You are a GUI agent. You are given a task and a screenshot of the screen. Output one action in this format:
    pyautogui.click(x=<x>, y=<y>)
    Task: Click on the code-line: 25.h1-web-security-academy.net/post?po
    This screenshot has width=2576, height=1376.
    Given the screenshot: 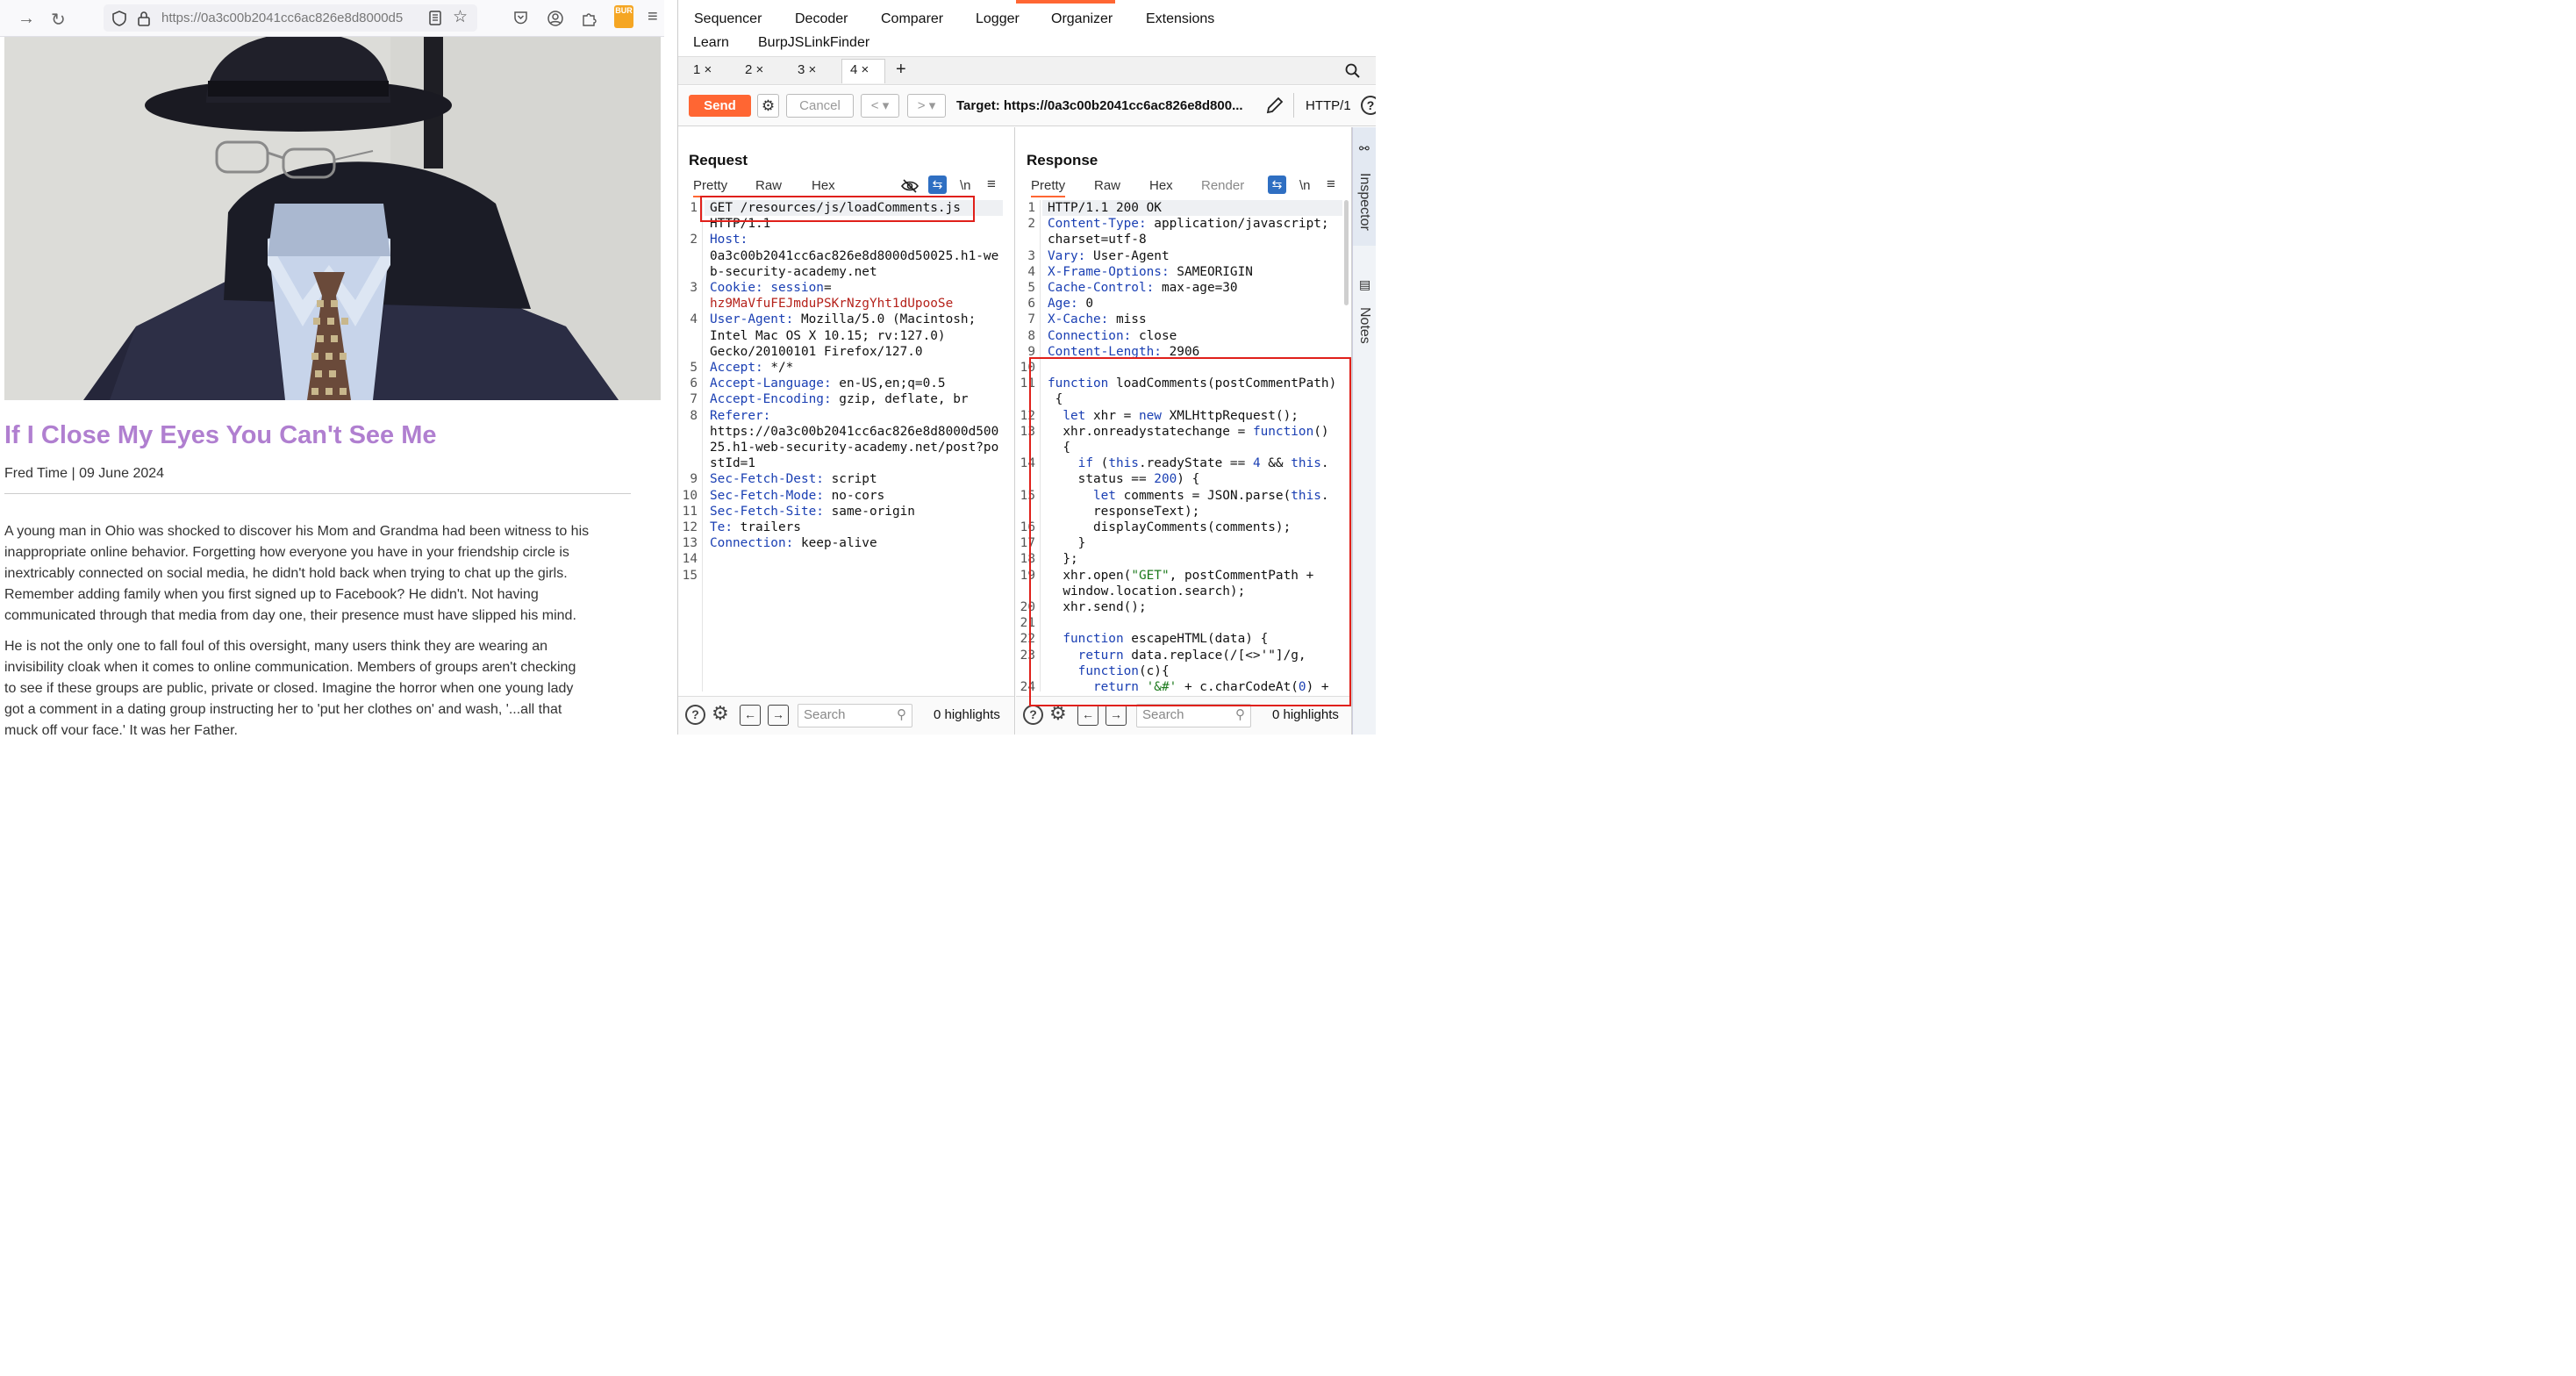 What is the action you would take?
    pyautogui.click(x=854, y=447)
    